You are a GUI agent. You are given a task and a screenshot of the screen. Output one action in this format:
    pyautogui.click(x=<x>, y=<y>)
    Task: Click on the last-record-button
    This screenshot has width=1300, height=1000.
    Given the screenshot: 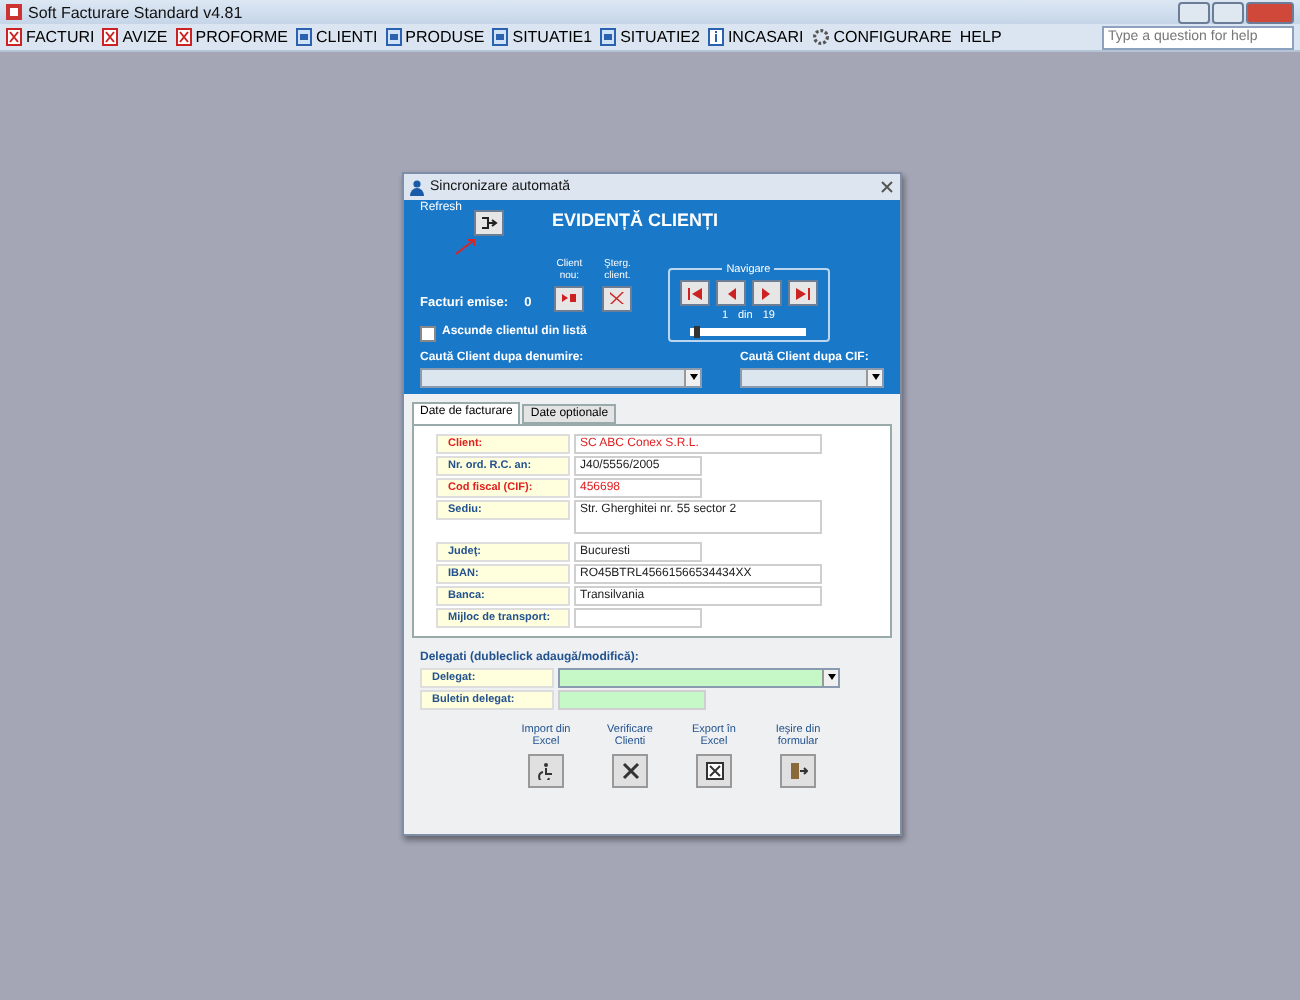 What is the action you would take?
    pyautogui.click(x=802, y=293)
    